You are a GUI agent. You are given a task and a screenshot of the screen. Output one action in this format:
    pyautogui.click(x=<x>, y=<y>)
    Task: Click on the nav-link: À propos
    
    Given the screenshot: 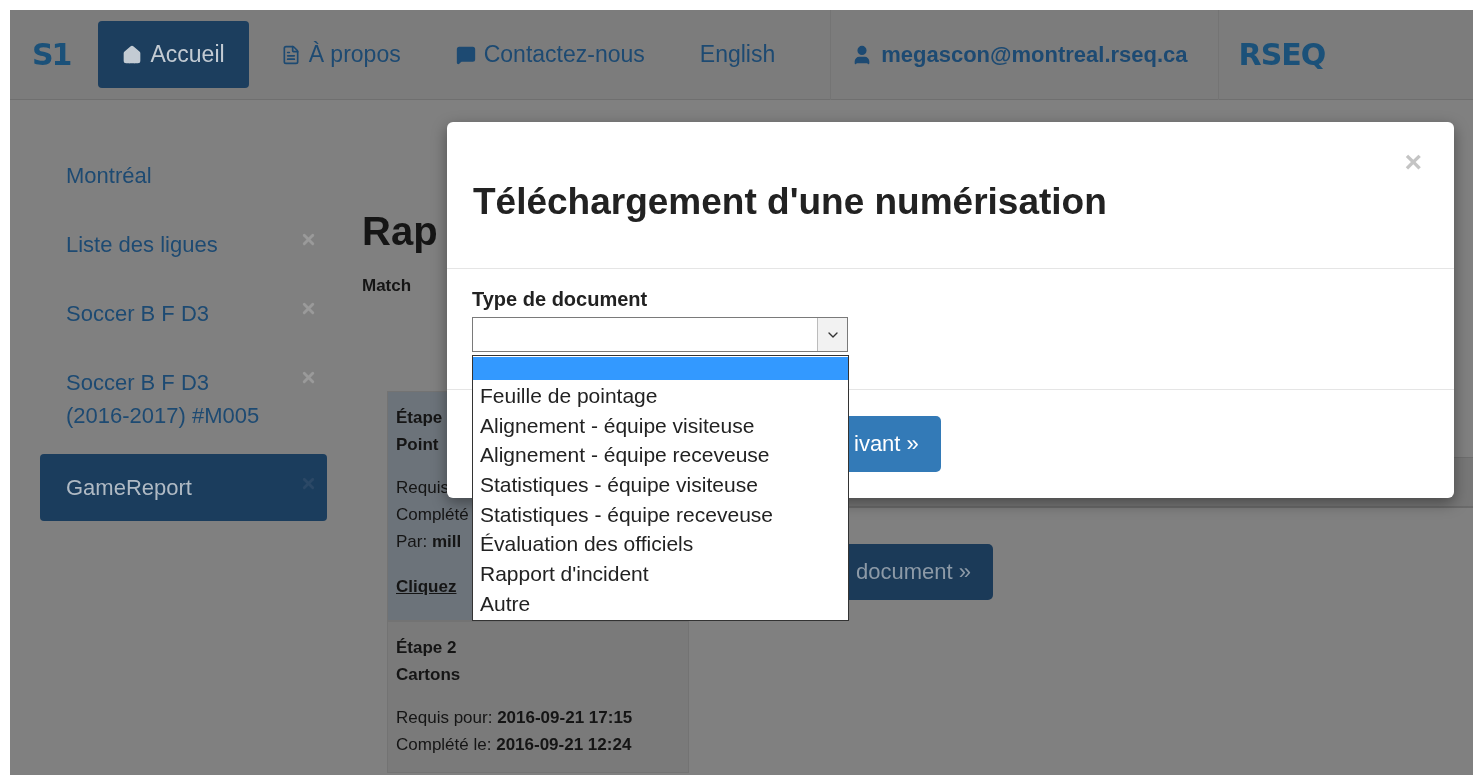 What is the action you would take?
    pyautogui.click(x=340, y=54)
    